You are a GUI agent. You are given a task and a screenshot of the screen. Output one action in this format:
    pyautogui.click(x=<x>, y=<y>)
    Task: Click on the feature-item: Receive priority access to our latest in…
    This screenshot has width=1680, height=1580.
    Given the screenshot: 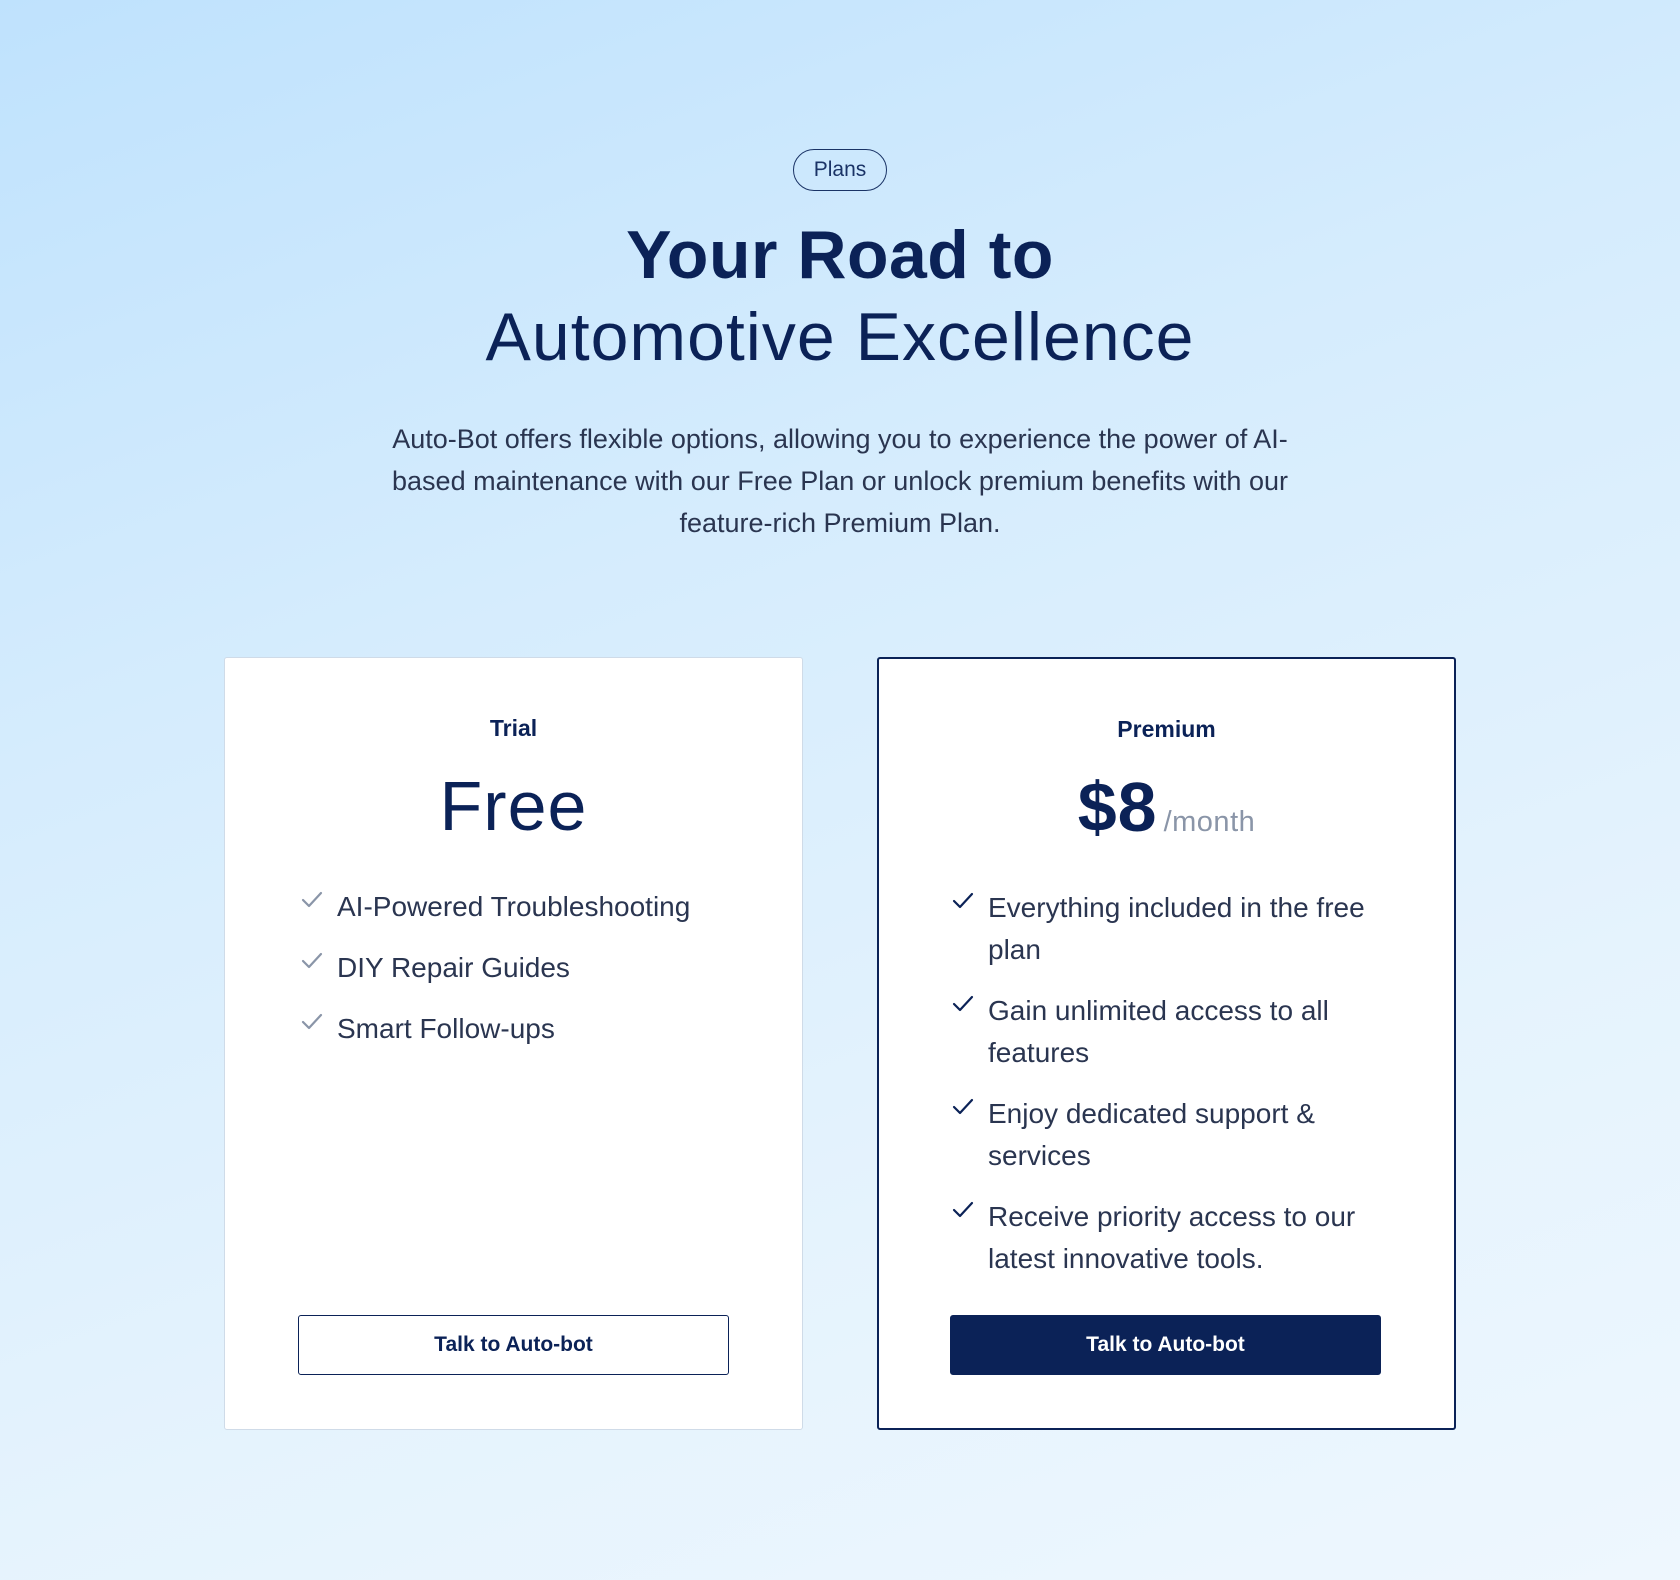 What is the action you would take?
    pyautogui.click(x=1172, y=1238)
    